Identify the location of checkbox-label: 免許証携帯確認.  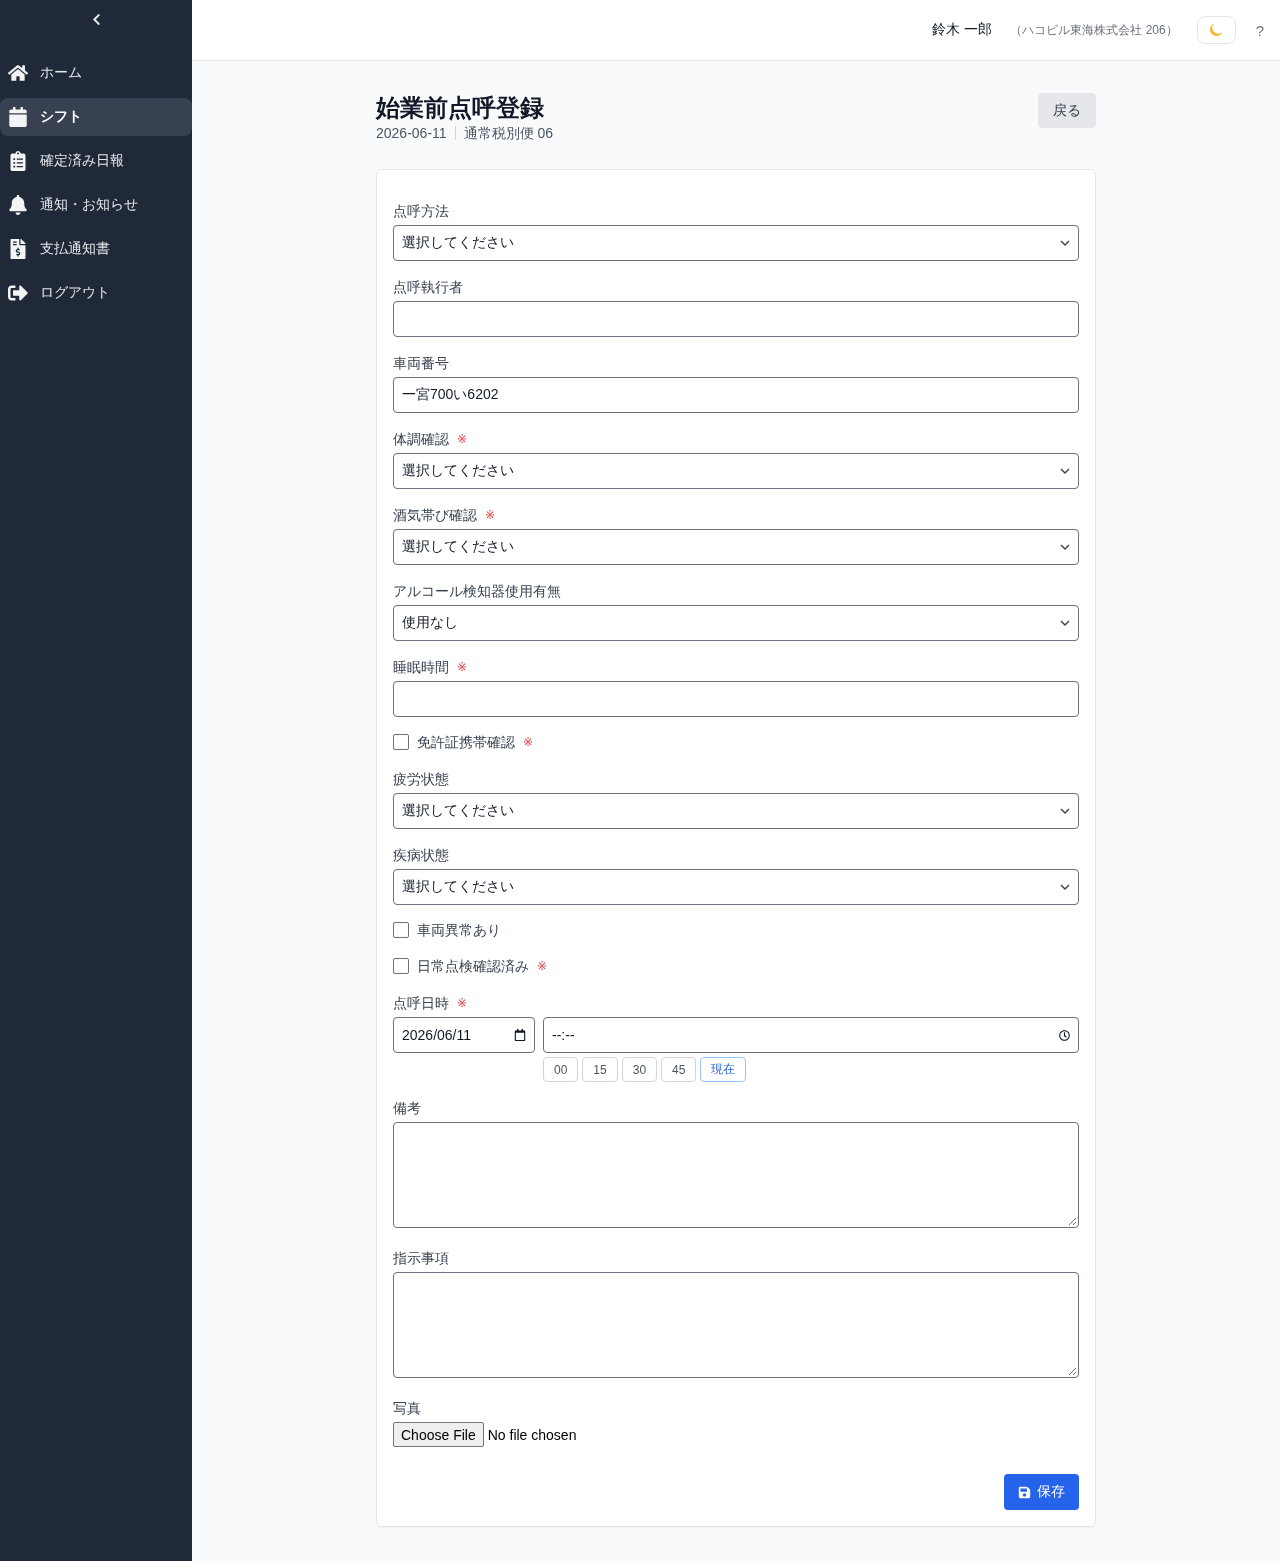
(466, 742).